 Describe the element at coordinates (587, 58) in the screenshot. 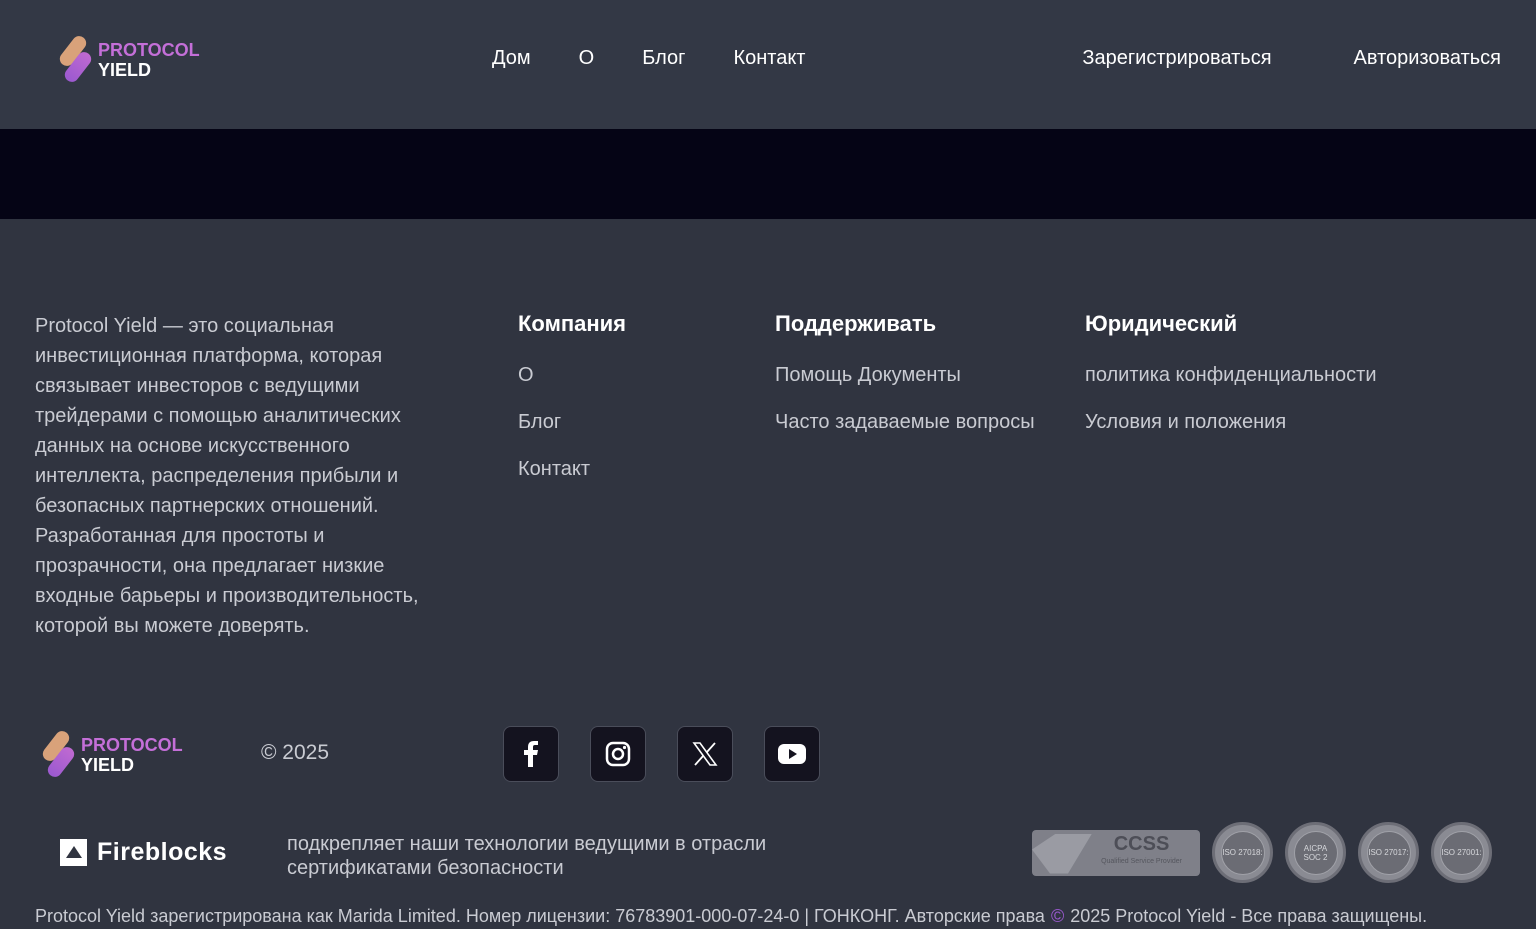

I see `nav-about: О` at that location.